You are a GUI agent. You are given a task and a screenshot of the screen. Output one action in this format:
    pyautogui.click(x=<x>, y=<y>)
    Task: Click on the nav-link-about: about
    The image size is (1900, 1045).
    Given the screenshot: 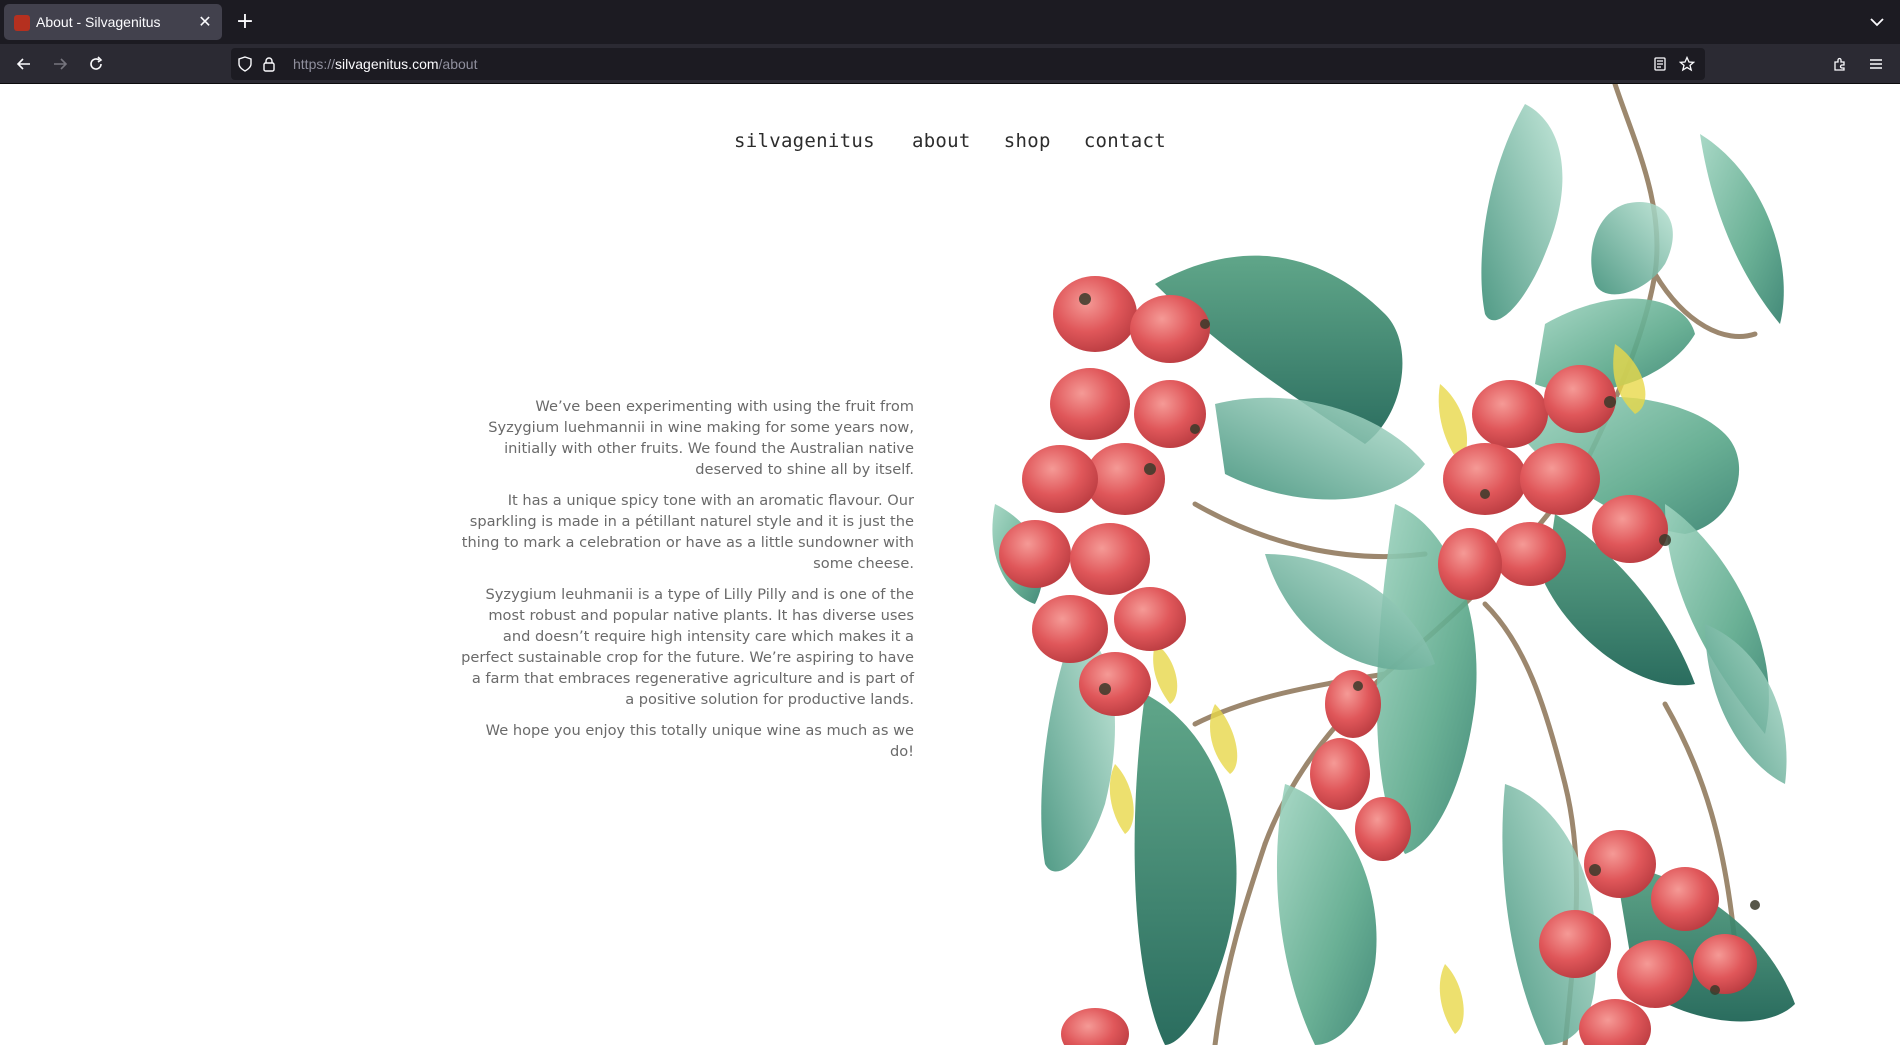 What is the action you would take?
    pyautogui.click(x=941, y=141)
    